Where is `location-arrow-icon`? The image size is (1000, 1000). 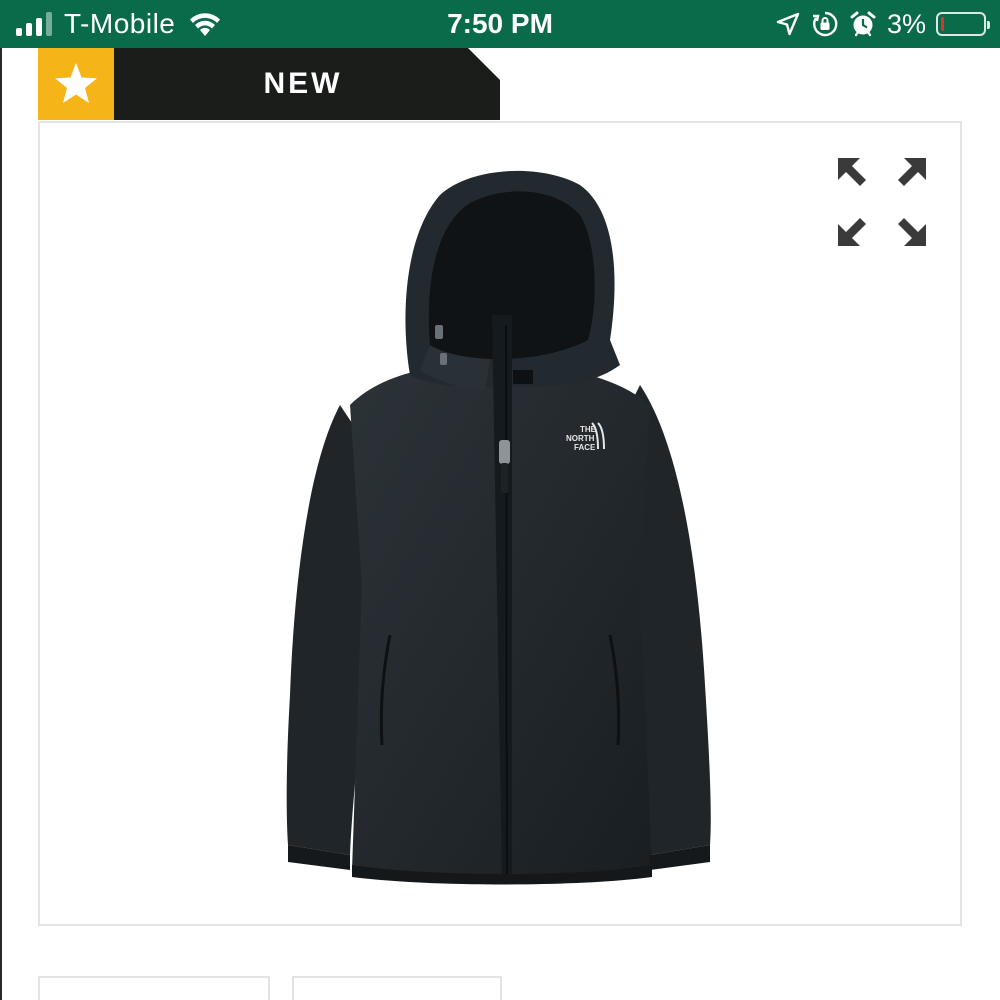
location-arrow-icon is located at coordinates (788, 24).